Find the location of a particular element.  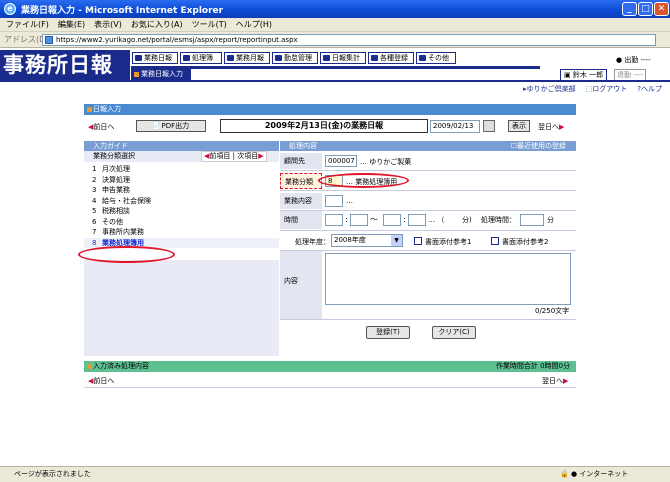

nav-label: 処理簿 is located at coordinates (202, 58).